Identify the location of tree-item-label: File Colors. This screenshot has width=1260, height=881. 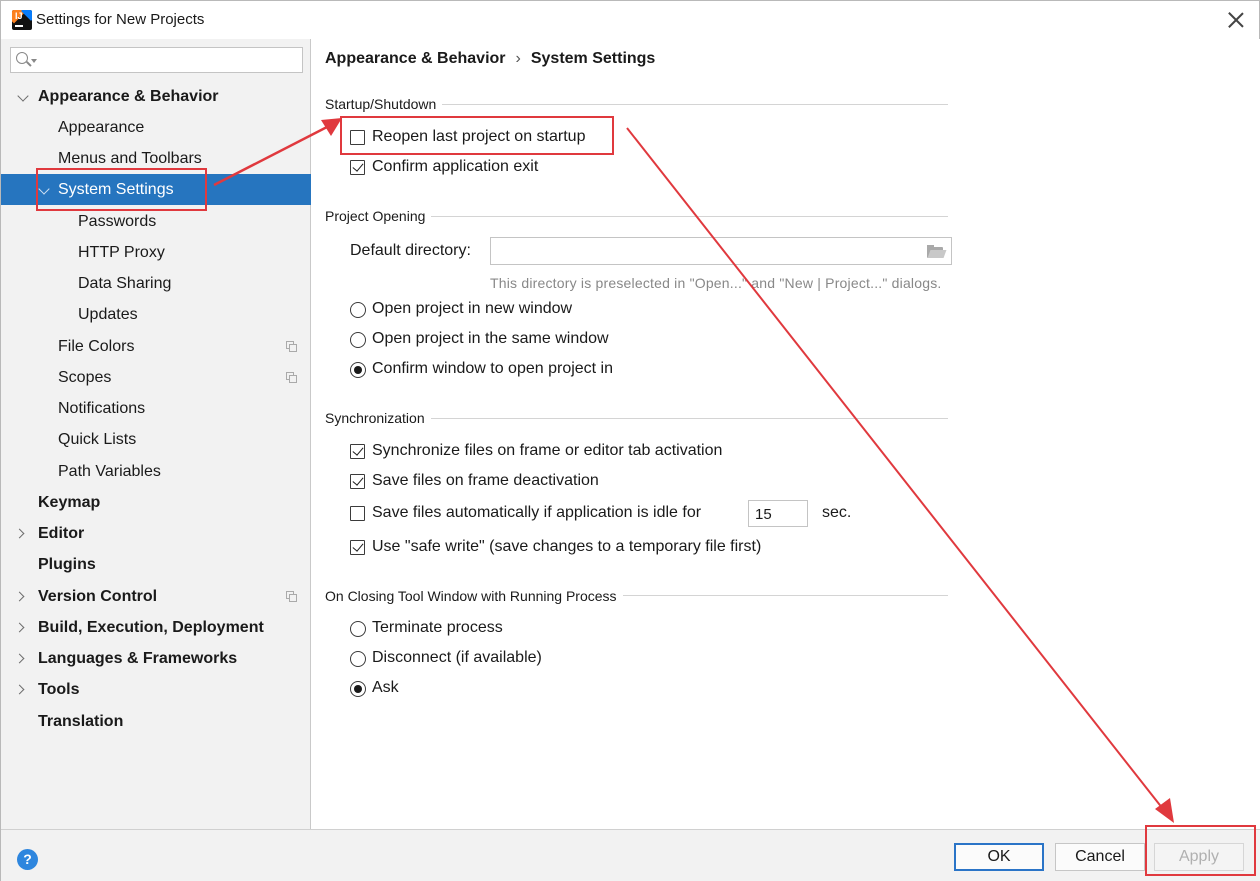
(96, 346).